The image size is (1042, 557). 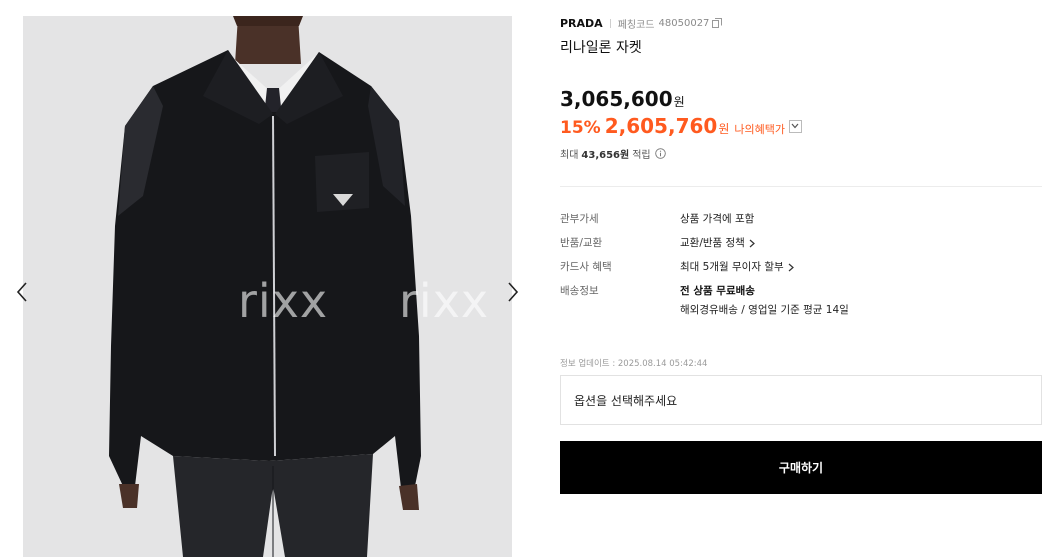 What do you see at coordinates (717, 291) in the screenshot?
I see `shipping-free-text: 전 상품 무료배송` at bounding box center [717, 291].